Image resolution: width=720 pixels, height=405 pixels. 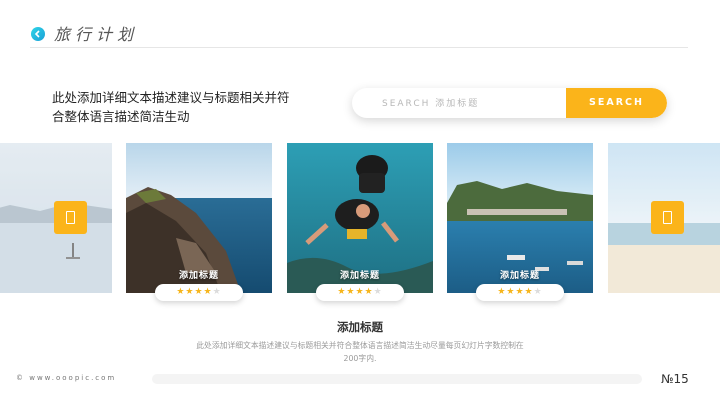 I want to click on footer-bar, so click(x=397, y=379).